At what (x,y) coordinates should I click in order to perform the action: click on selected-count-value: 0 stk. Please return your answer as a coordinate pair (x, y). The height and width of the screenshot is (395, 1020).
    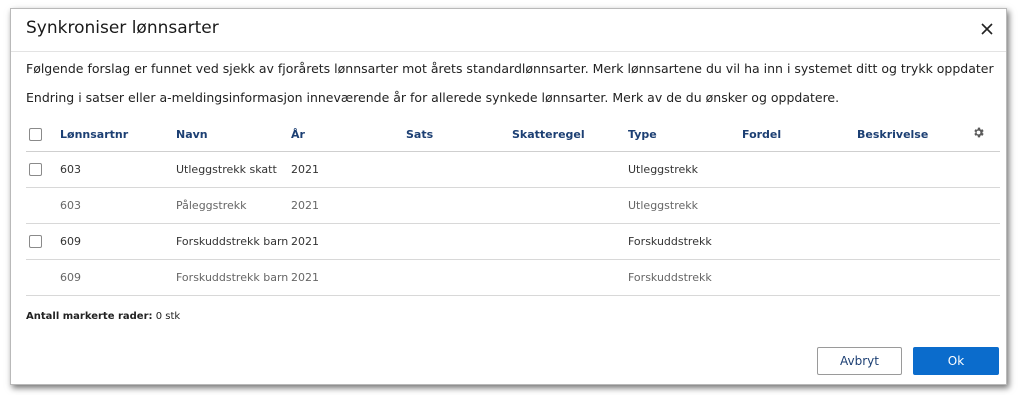
    Looking at the image, I should click on (168, 316).